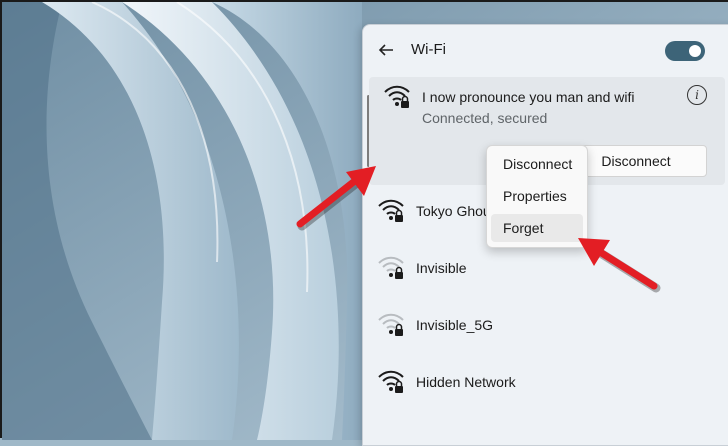  I want to click on network-row-hidden-network: Hidden Network, so click(545, 382).